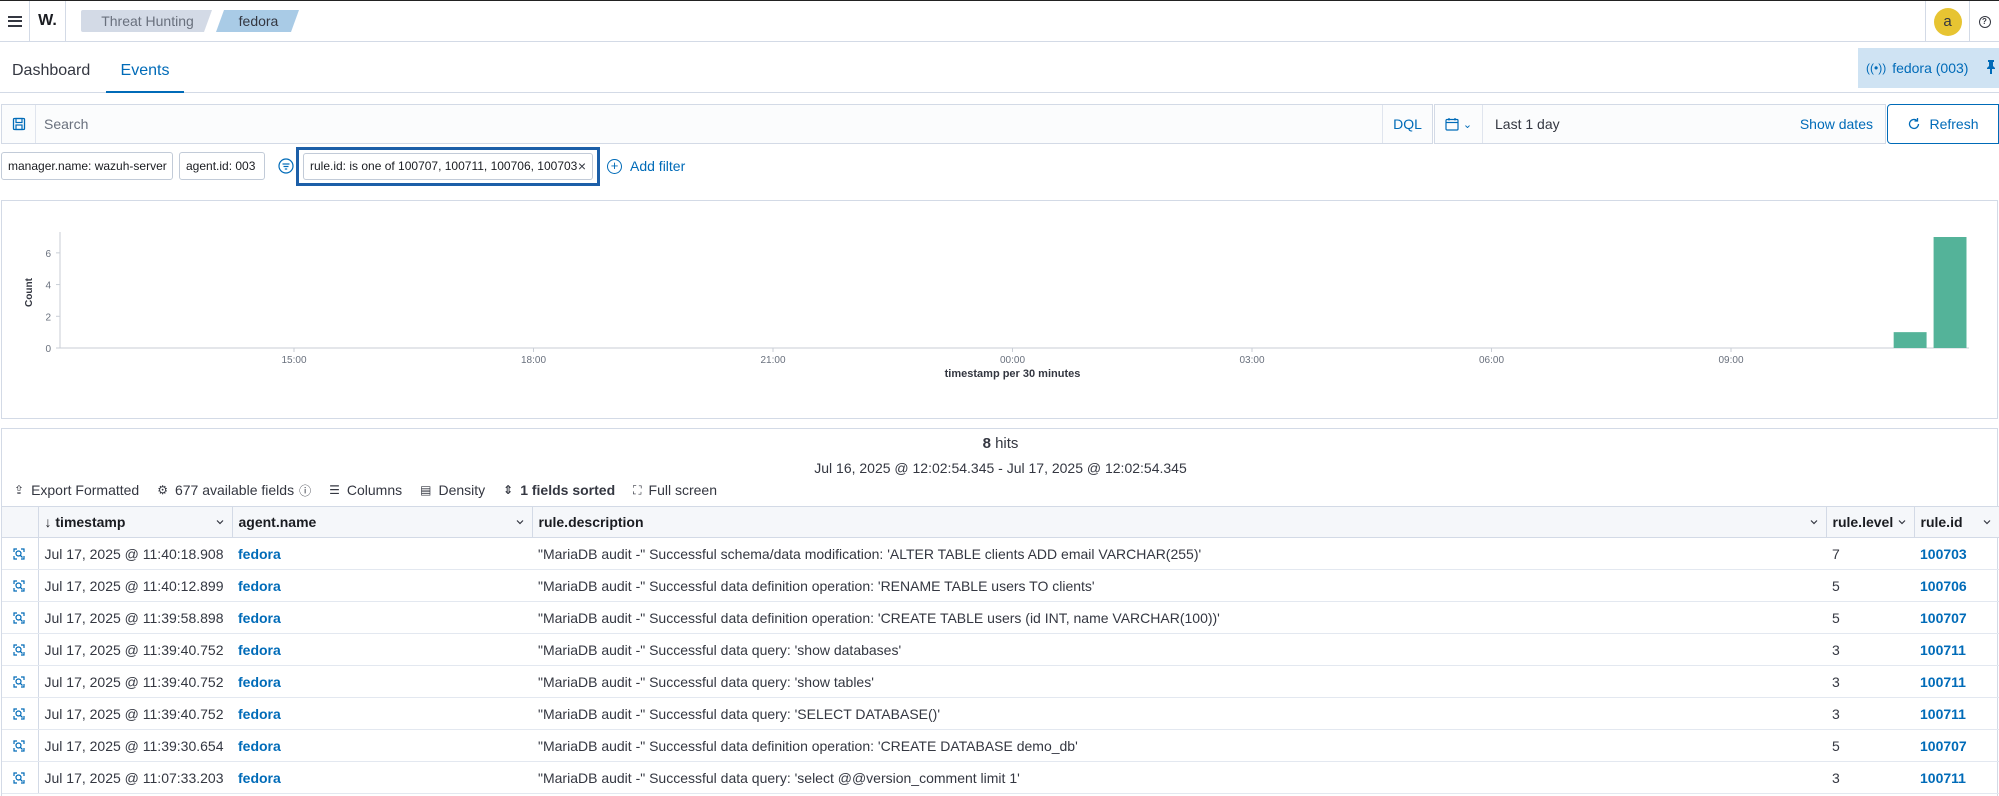  What do you see at coordinates (1863, 522) in the screenshot?
I see `column-header-label: rule.level` at bounding box center [1863, 522].